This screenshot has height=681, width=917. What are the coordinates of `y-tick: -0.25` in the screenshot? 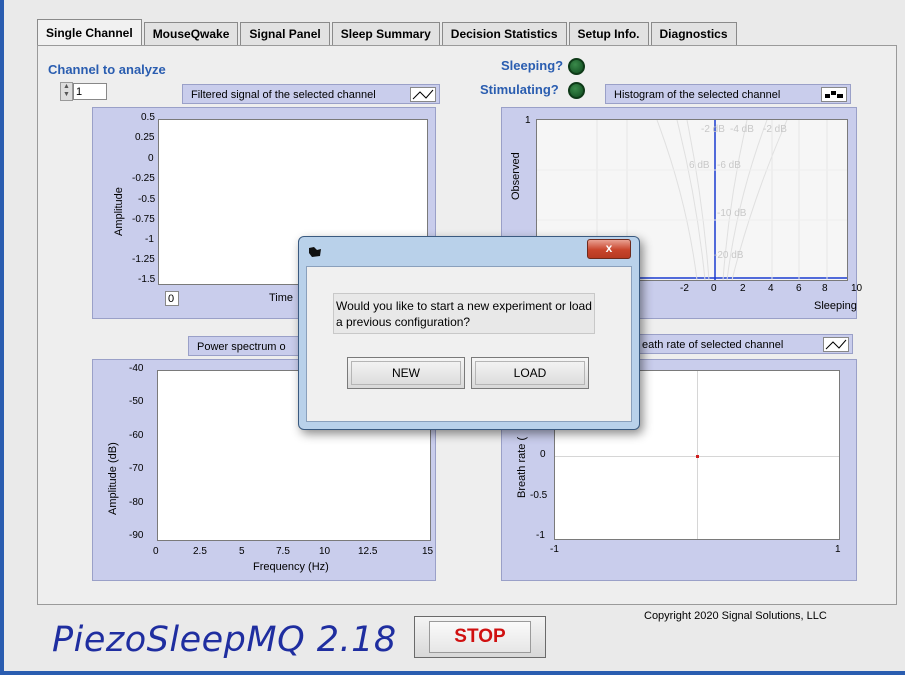 It's located at (143, 178).